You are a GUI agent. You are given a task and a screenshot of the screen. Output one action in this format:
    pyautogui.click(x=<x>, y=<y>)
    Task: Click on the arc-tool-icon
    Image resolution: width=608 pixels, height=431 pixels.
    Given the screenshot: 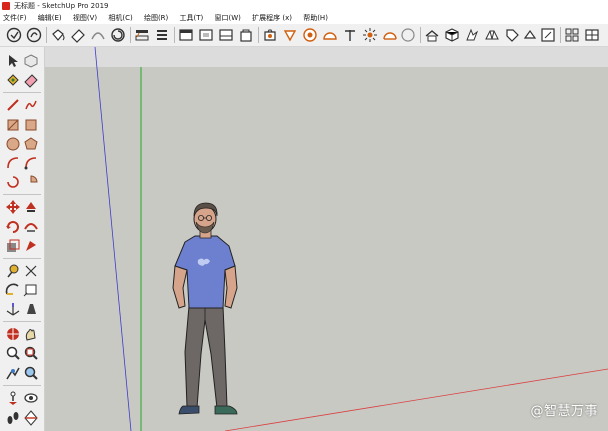 What is the action you would take?
    pyautogui.click(x=13, y=163)
    